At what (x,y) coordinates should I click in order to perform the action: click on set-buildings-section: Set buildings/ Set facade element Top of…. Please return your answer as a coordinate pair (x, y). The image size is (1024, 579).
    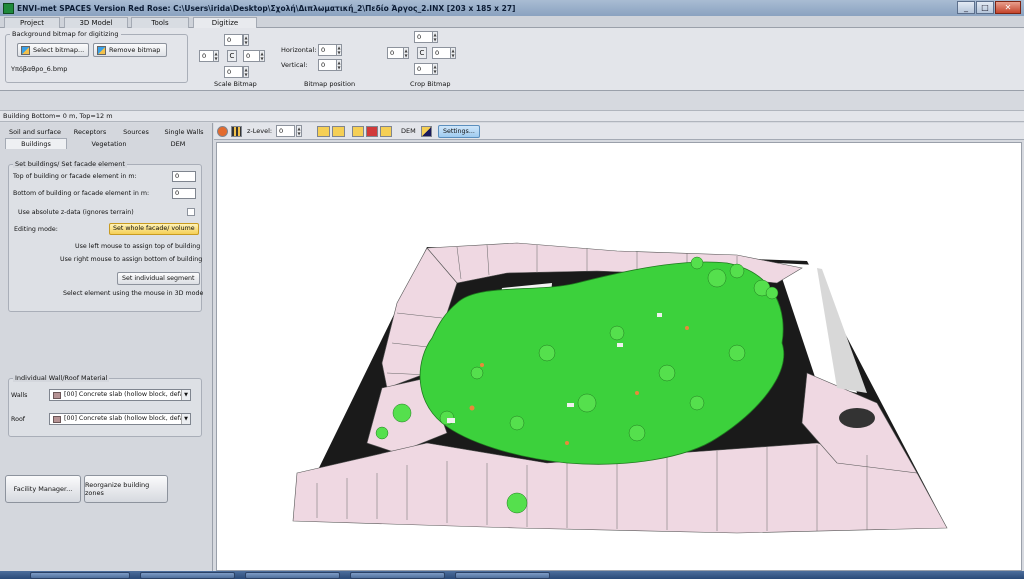
    Looking at the image, I should click on (106, 236).